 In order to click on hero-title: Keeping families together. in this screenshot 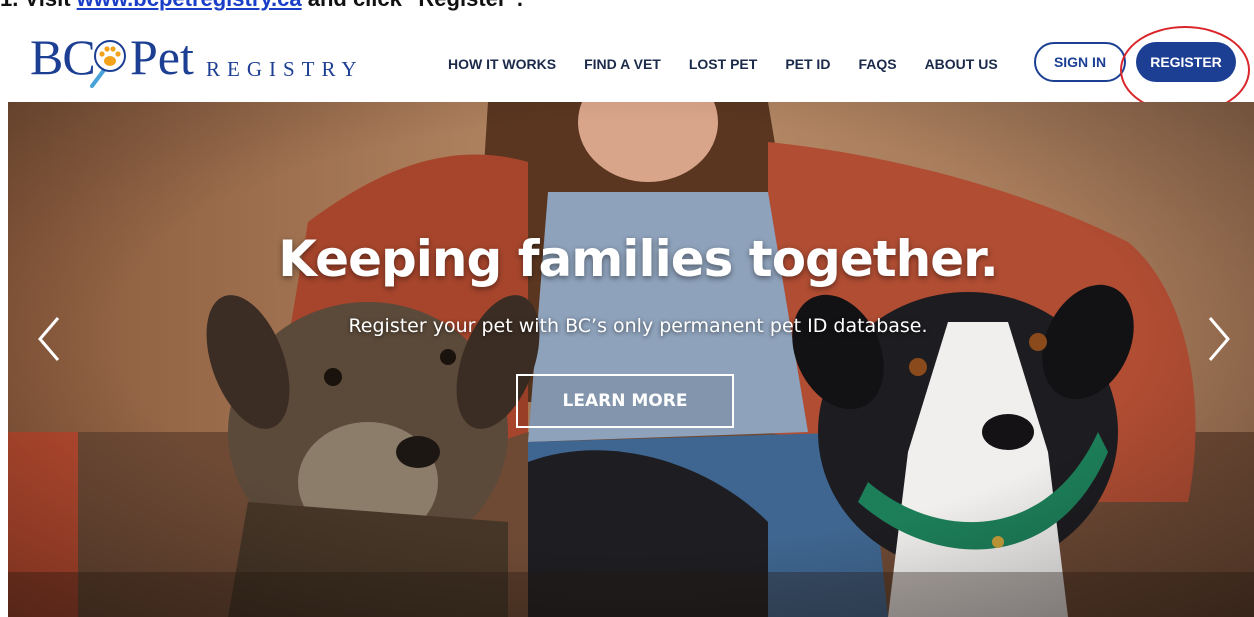, I will do `click(638, 259)`.